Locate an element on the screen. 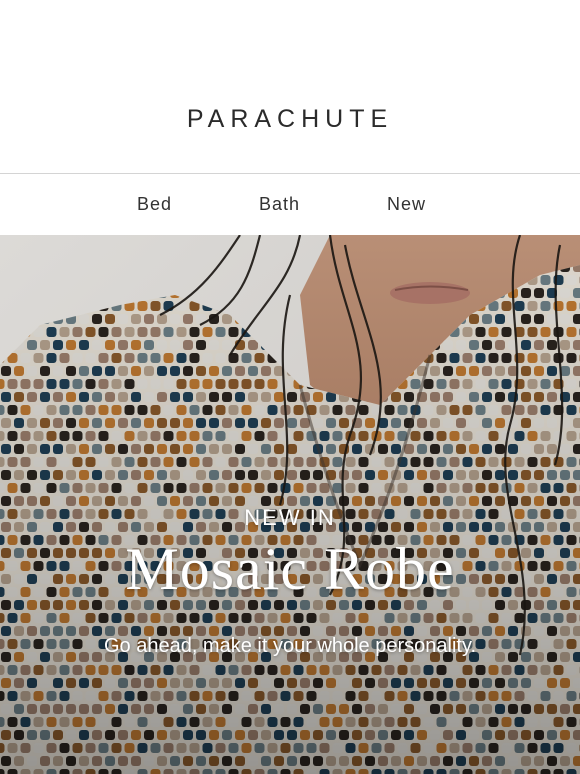 This screenshot has height=774, width=580. nav-item-new: New is located at coordinates (406, 204).